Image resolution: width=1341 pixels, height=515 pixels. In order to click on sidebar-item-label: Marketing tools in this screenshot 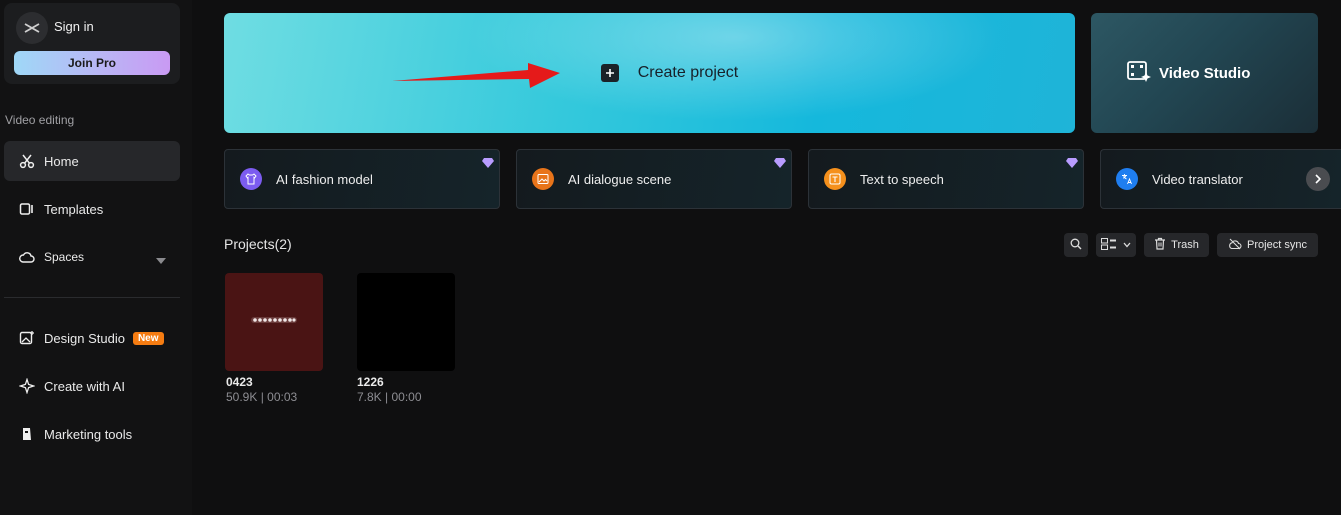, I will do `click(88, 434)`.